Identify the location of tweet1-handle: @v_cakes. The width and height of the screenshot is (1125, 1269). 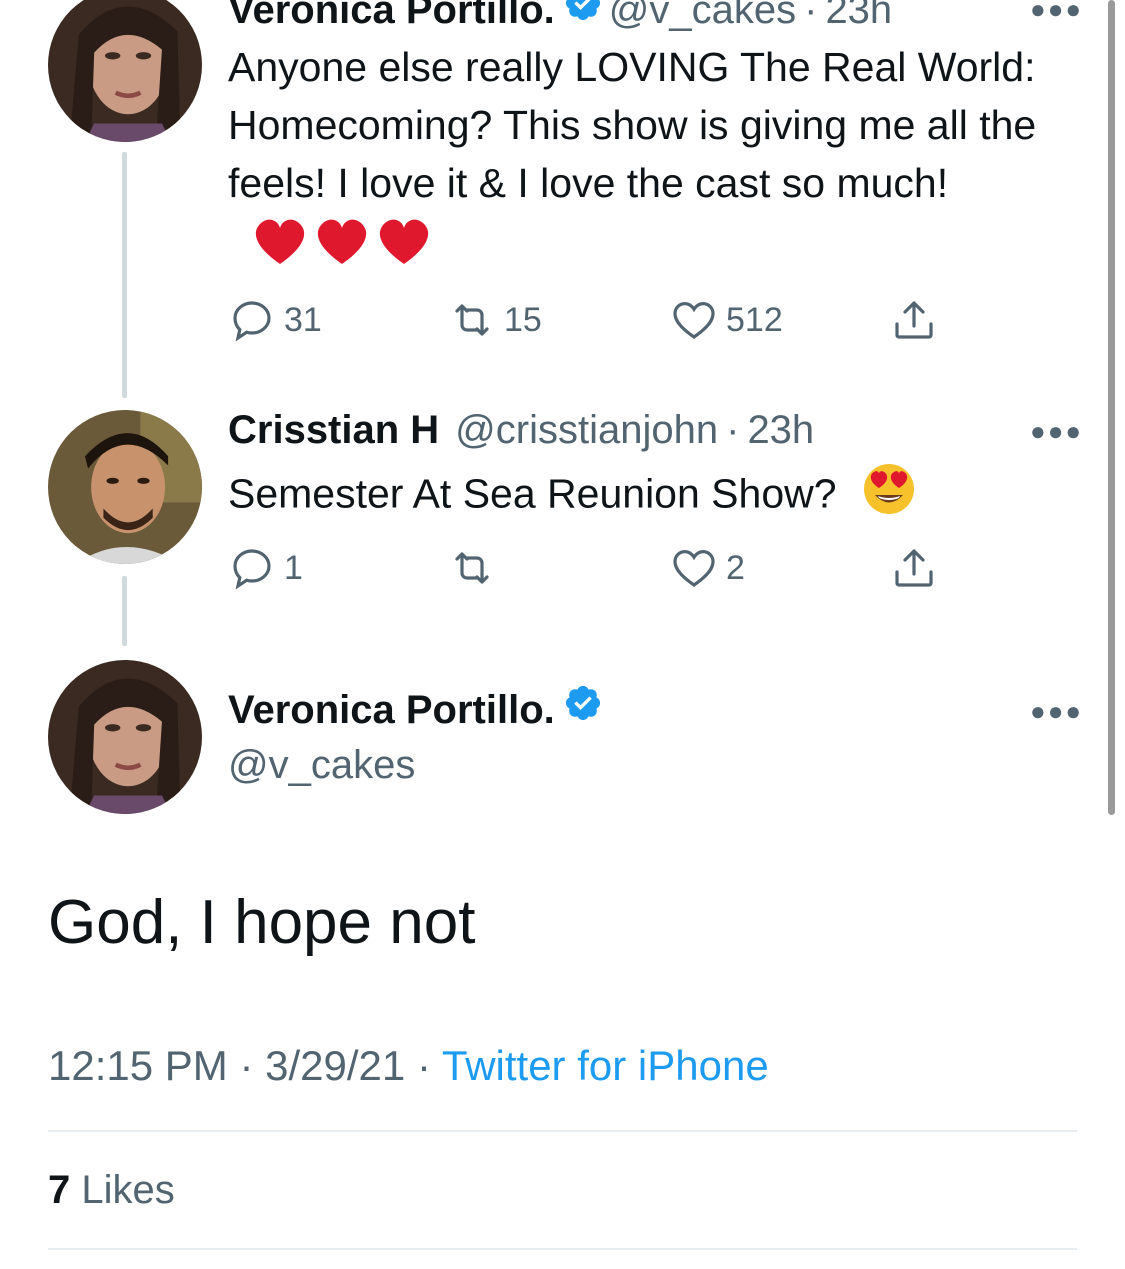
(702, 16).